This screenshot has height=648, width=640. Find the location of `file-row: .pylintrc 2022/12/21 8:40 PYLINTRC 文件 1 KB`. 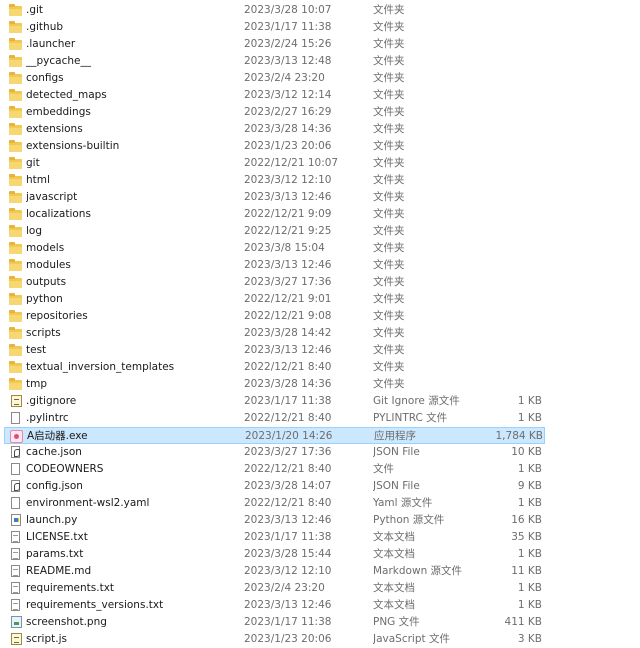

file-row: .pylintrc 2022/12/21 8:40 PYLINTRC 文件 1 KB is located at coordinates (274, 418).